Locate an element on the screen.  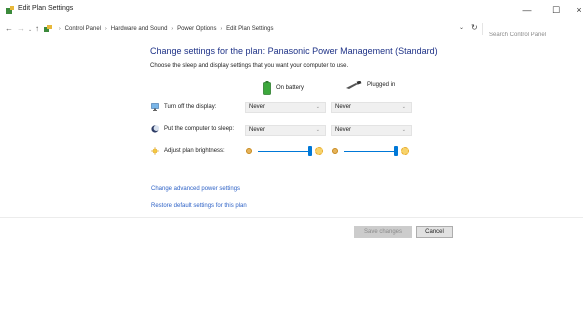
power-options-icon is located at coordinates (10, 10).